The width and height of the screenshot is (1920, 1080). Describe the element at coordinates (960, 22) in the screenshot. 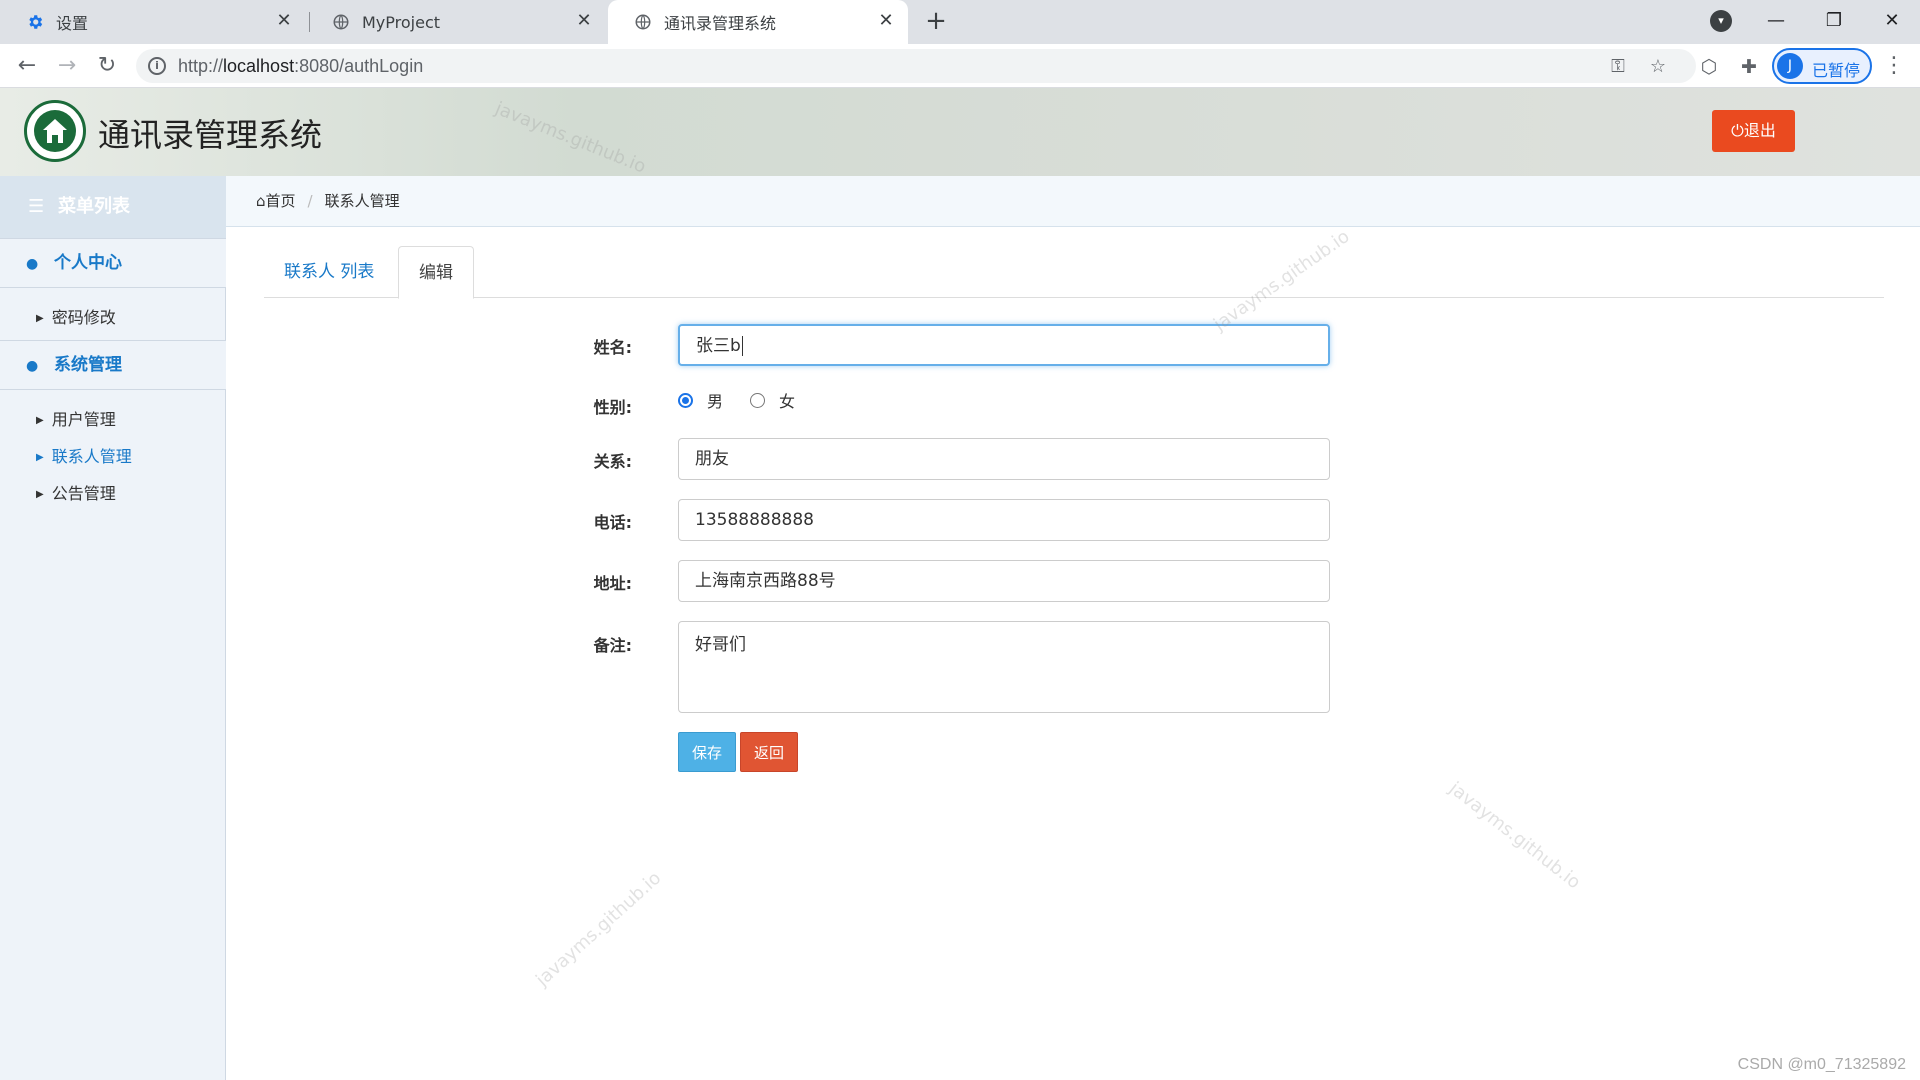

I see `browser-tab-strip: 设置 ✕ MyProject ✕ 通讯录管理系统 ✕ + ▾ — ❐ ✕` at that location.